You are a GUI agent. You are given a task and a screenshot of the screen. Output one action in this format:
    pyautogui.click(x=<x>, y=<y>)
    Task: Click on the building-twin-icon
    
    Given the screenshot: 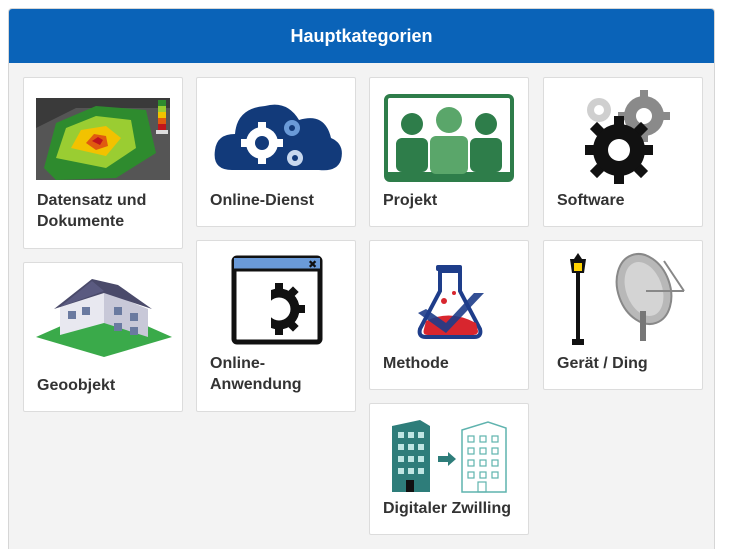 What is the action you would take?
    pyautogui.click(x=450, y=456)
    